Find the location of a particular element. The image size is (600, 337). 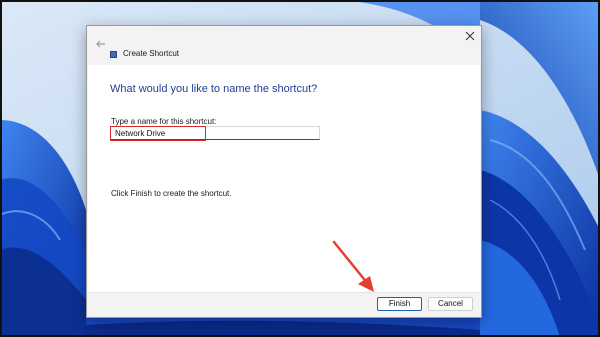

cancel-button: Cancel is located at coordinates (450, 304).